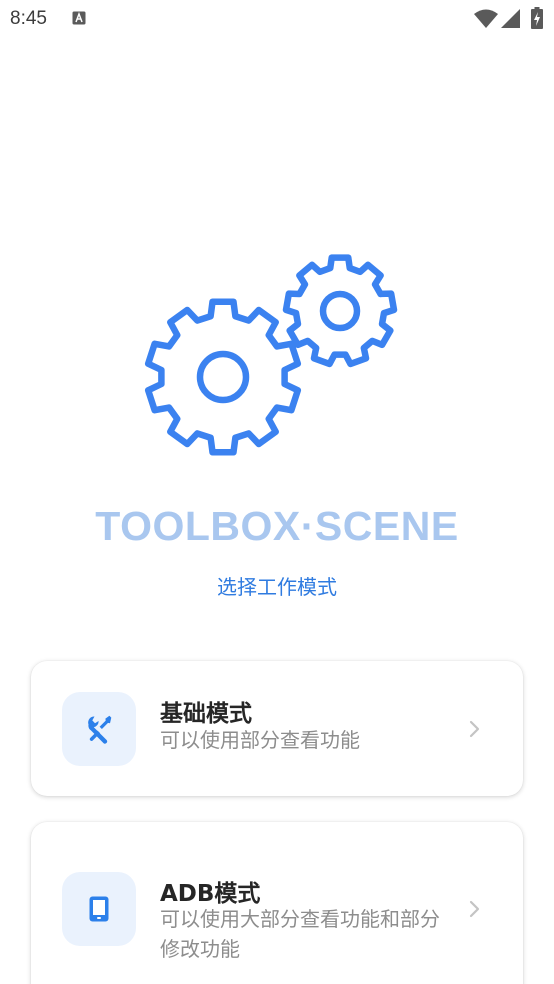  I want to click on basic-mode-title: 基础模式, so click(206, 714).